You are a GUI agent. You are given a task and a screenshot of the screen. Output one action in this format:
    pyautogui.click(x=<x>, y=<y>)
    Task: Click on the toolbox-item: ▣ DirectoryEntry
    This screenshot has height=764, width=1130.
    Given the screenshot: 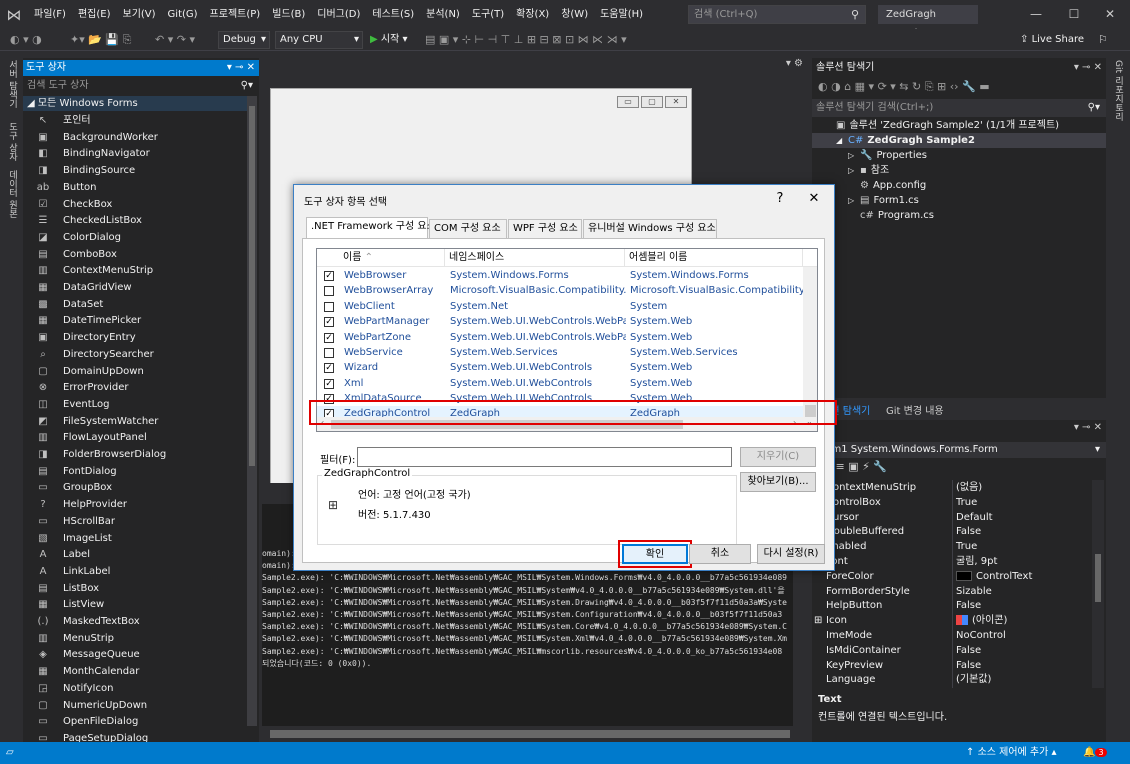 What is the action you would take?
    pyautogui.click(x=142, y=337)
    